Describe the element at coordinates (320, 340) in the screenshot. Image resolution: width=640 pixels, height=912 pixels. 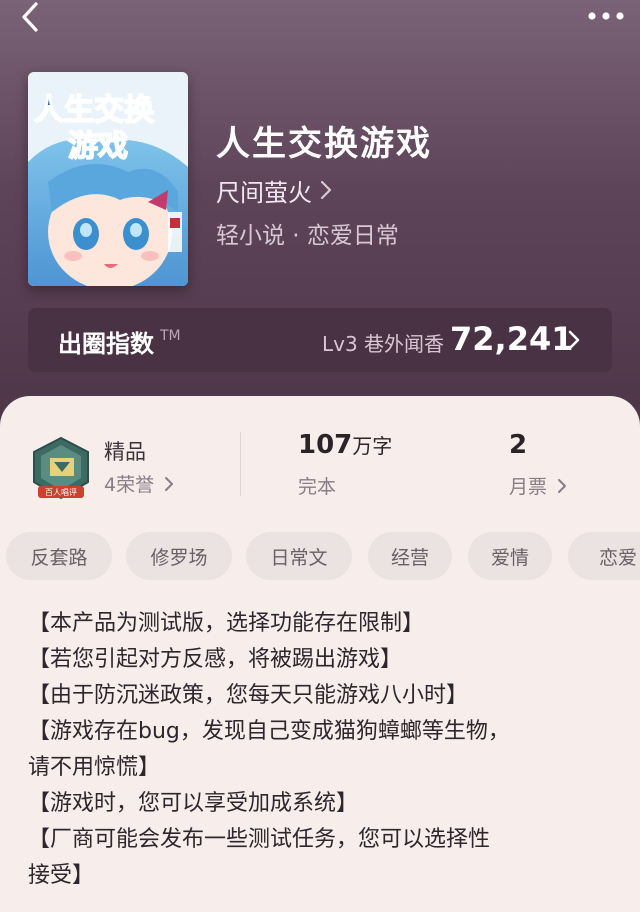
I see `popularity-index-bar: 出圈指数 TM Lv3 巷外闻香 72,241` at that location.